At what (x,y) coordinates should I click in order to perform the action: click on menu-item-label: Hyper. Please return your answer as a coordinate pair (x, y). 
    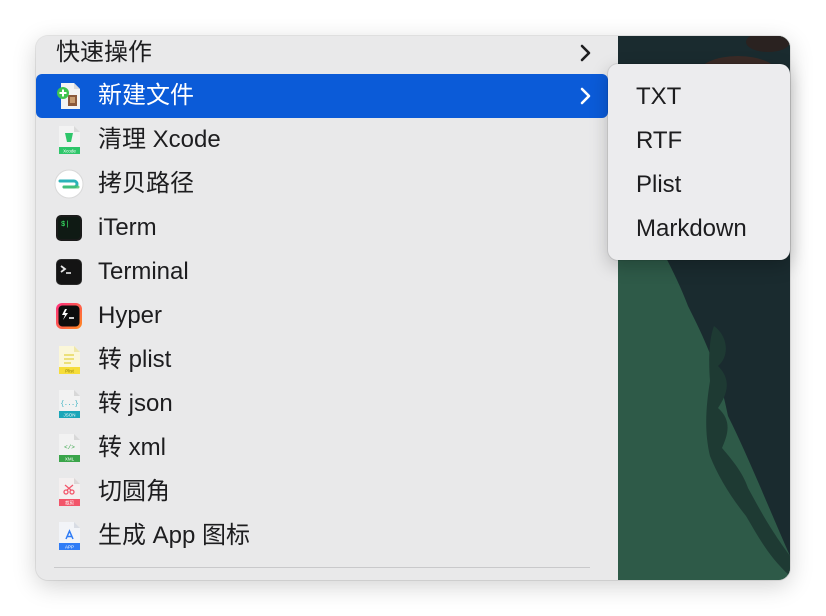
    Looking at the image, I should click on (130, 315).